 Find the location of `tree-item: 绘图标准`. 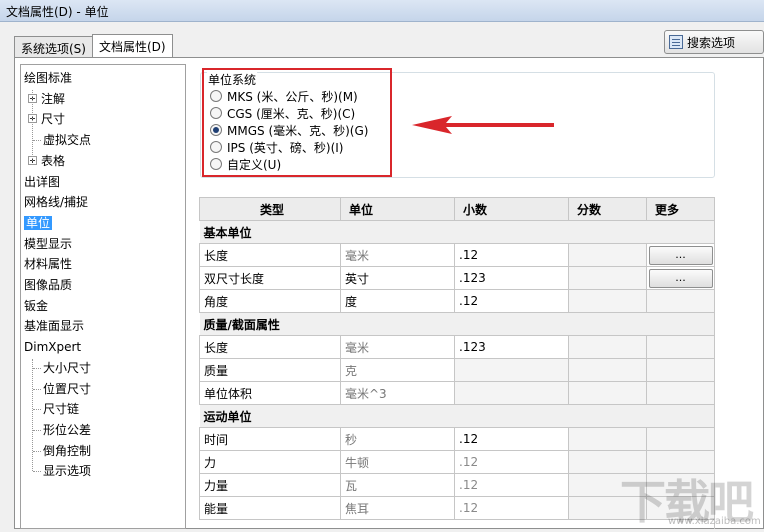

tree-item: 绘图标准 is located at coordinates (48, 78).